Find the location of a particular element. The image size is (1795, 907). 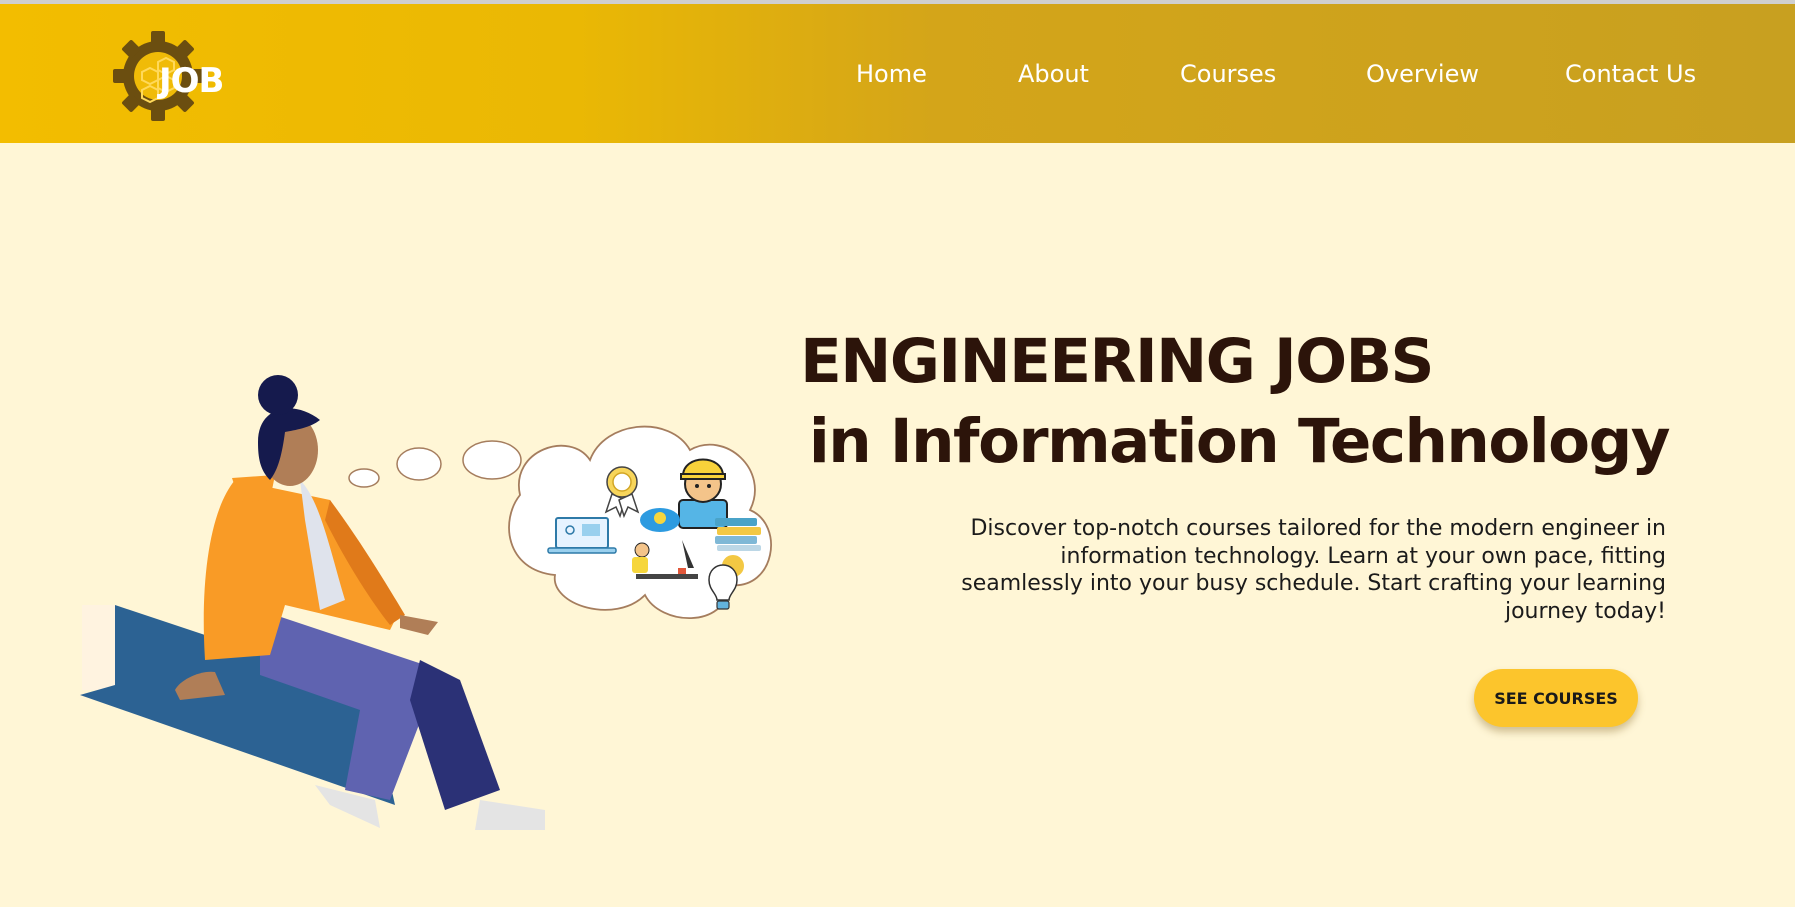

nav-contact-us: Contact Us is located at coordinates (1630, 74).